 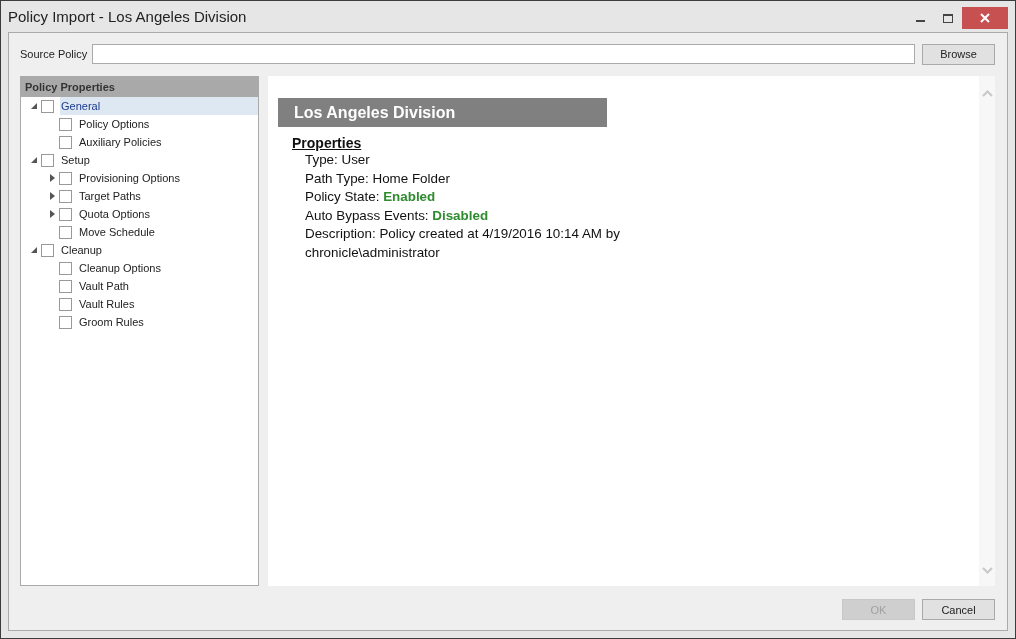 I want to click on tree-item: General, so click(x=159, y=106).